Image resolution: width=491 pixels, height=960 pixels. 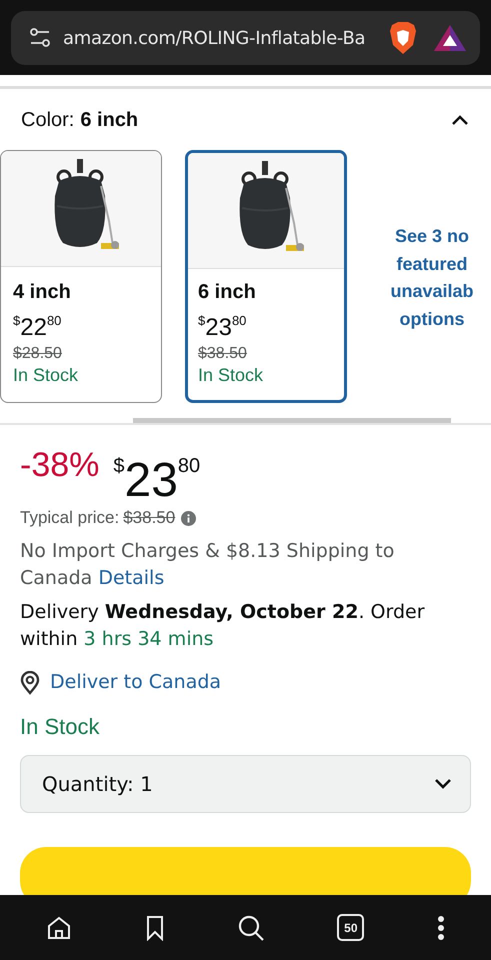 What do you see at coordinates (266, 276) in the screenshot?
I see `variant-card: 6 inch $^{$}$23$^{80}$ $38.50 In Stock` at bounding box center [266, 276].